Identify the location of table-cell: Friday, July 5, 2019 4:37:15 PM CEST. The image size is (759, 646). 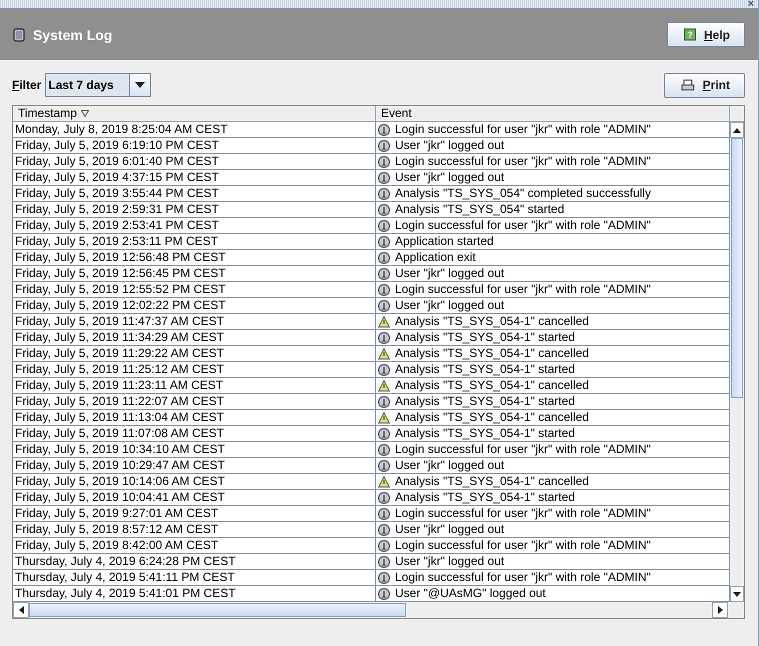
(194, 178).